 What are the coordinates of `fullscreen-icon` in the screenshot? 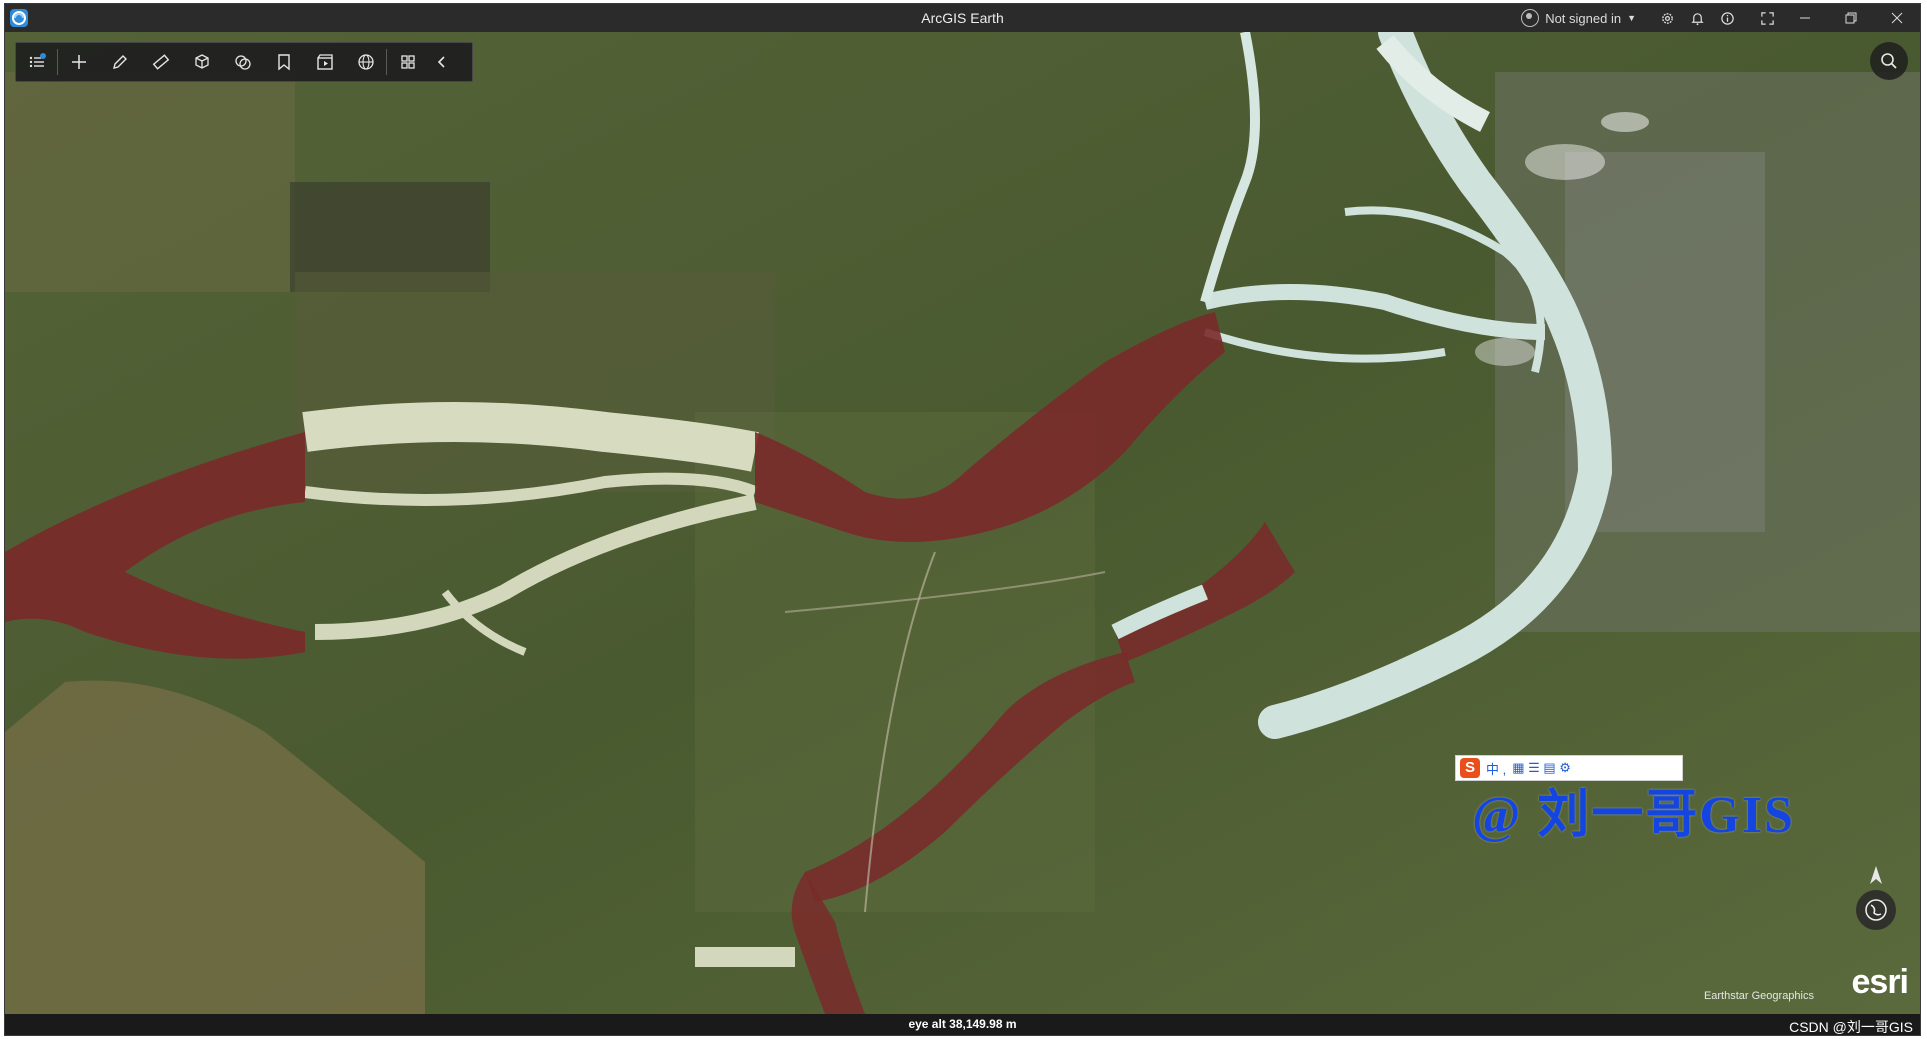 It's located at (1767, 18).